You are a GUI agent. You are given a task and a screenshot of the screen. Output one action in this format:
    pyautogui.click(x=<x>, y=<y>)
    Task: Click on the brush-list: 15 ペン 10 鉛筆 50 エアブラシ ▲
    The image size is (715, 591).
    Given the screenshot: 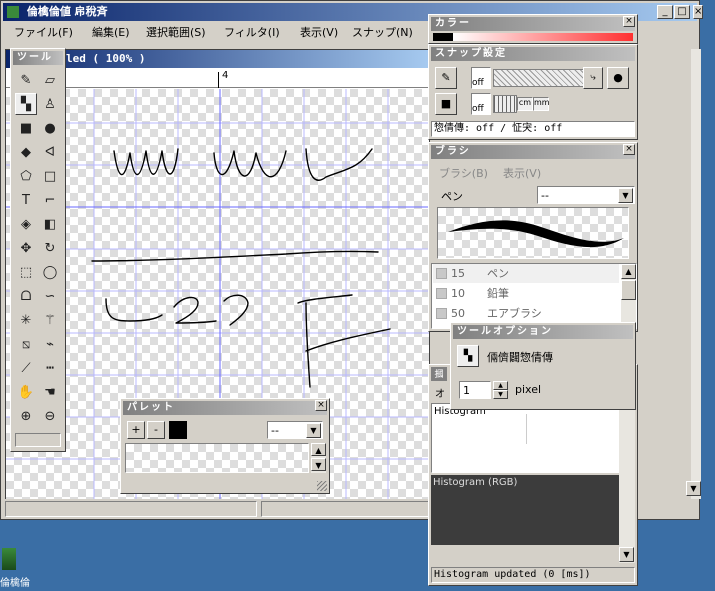 What is the action you would take?
    pyautogui.click(x=534, y=296)
    